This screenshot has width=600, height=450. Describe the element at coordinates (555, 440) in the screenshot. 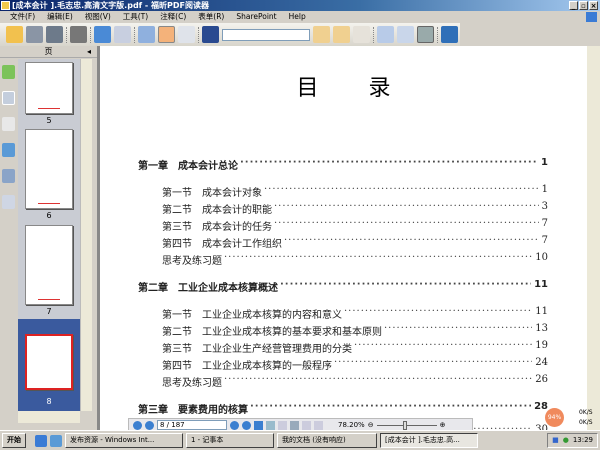

I see `tray-icon: ■` at that location.